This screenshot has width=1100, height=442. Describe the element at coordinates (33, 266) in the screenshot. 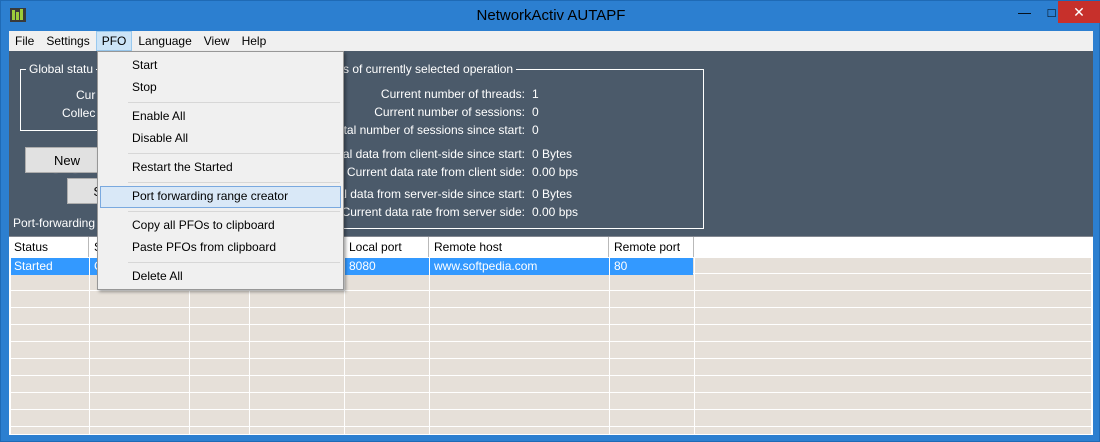

I see `cell-status: Started` at that location.